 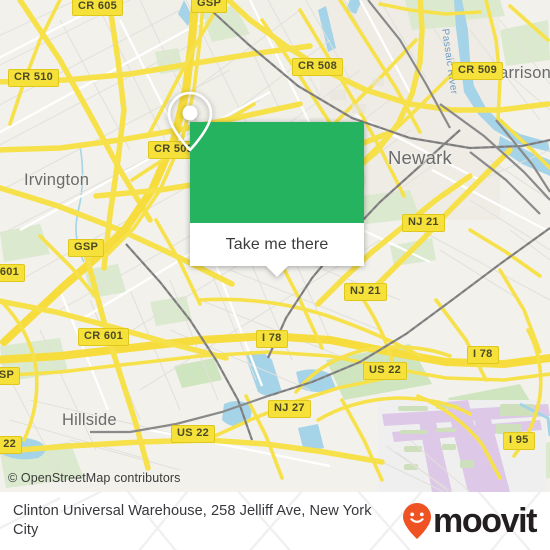 I want to click on moovit-logo: moovit, so click(x=469, y=521).